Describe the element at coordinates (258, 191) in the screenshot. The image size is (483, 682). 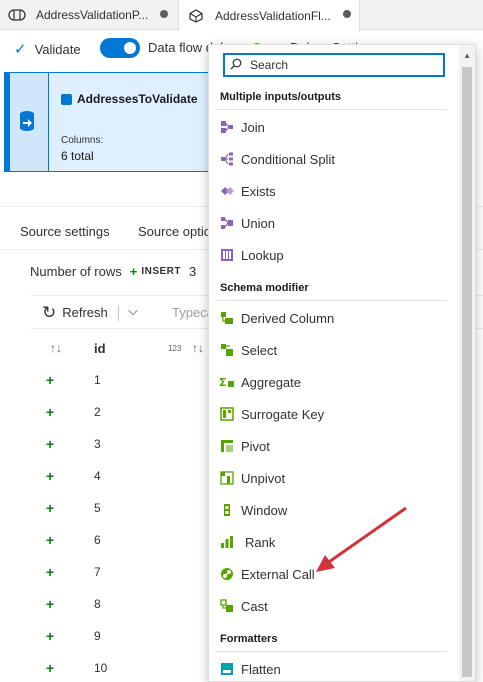
I see `menu-item-label: Exists` at that location.